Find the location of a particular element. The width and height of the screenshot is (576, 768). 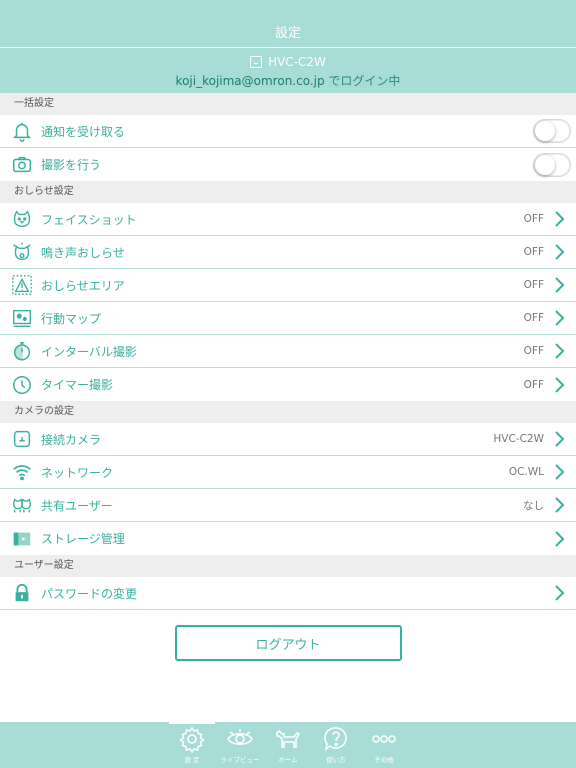

row-label: 撮影を行う is located at coordinates (71, 165).